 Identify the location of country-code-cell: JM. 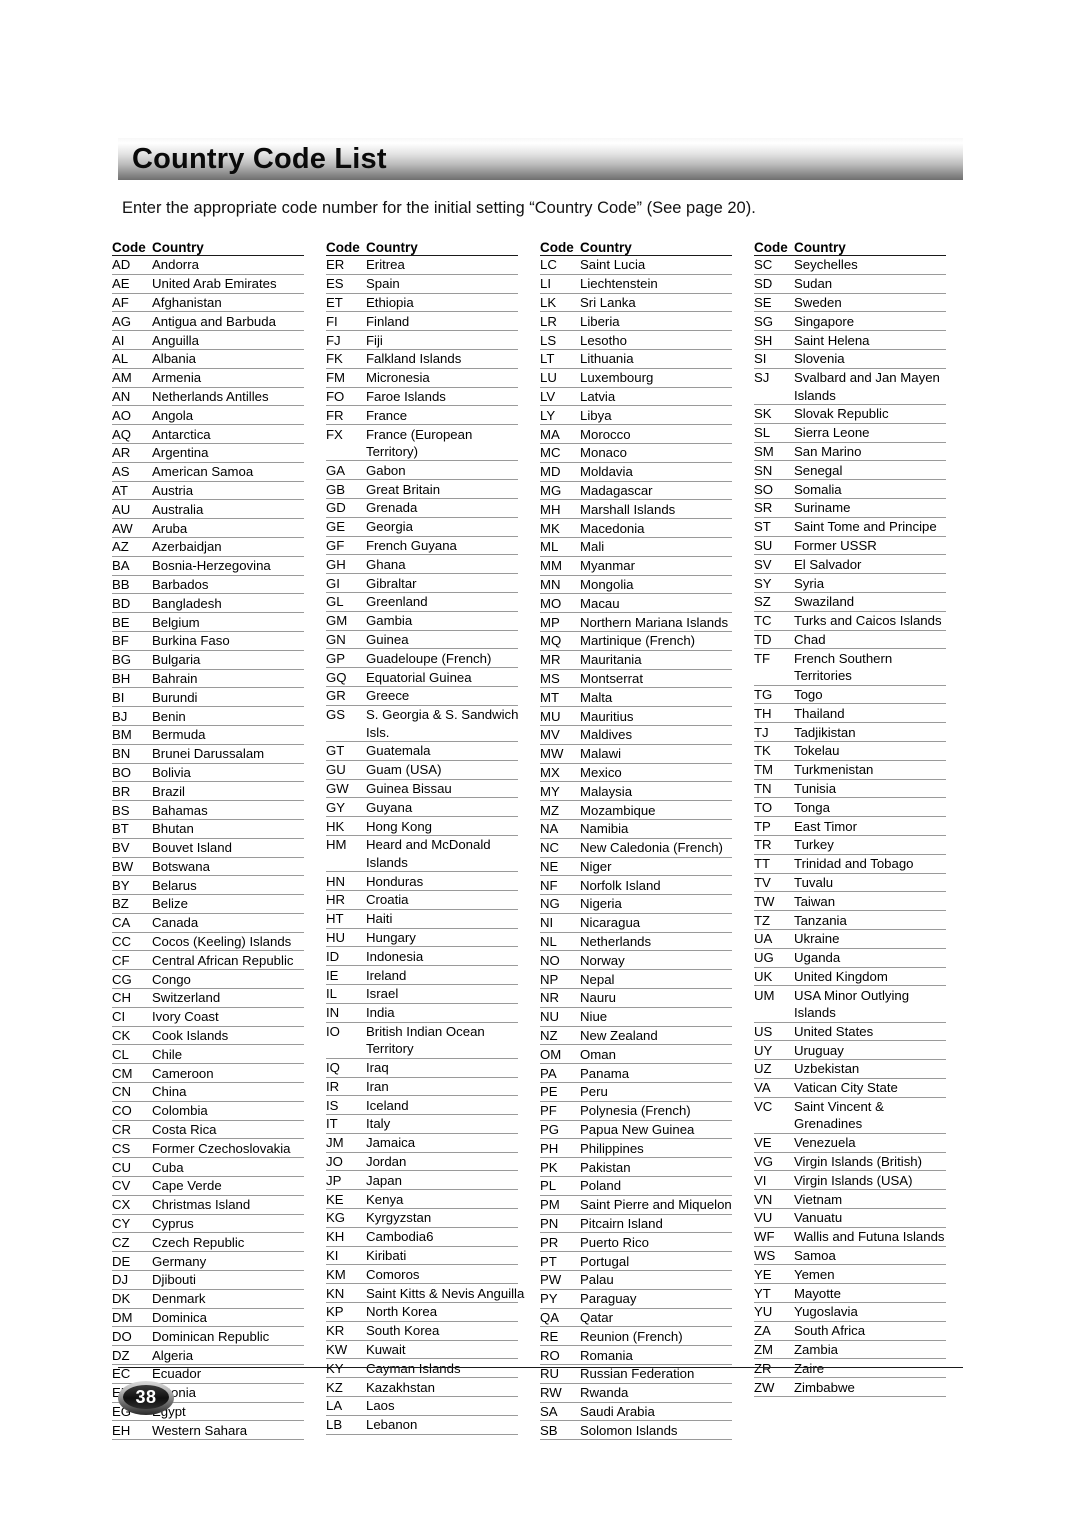
(335, 1143).